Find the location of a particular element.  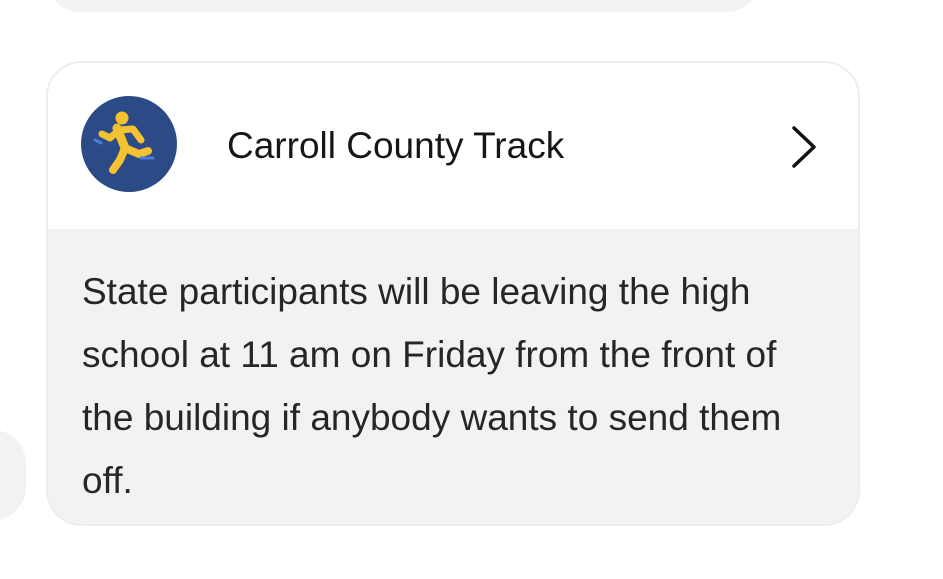

partial-bubble is located at coordinates (13, 475).